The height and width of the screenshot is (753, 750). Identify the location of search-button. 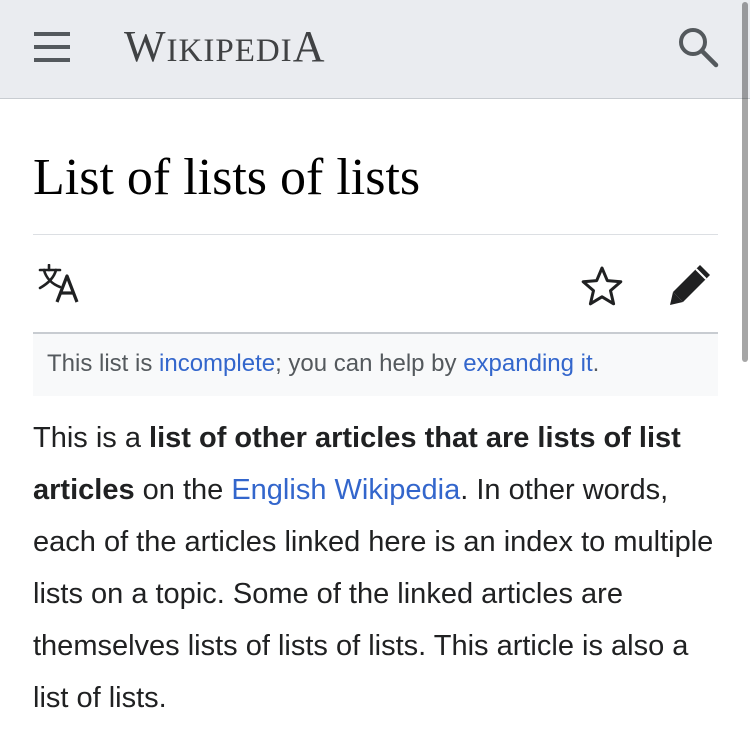
(698, 47).